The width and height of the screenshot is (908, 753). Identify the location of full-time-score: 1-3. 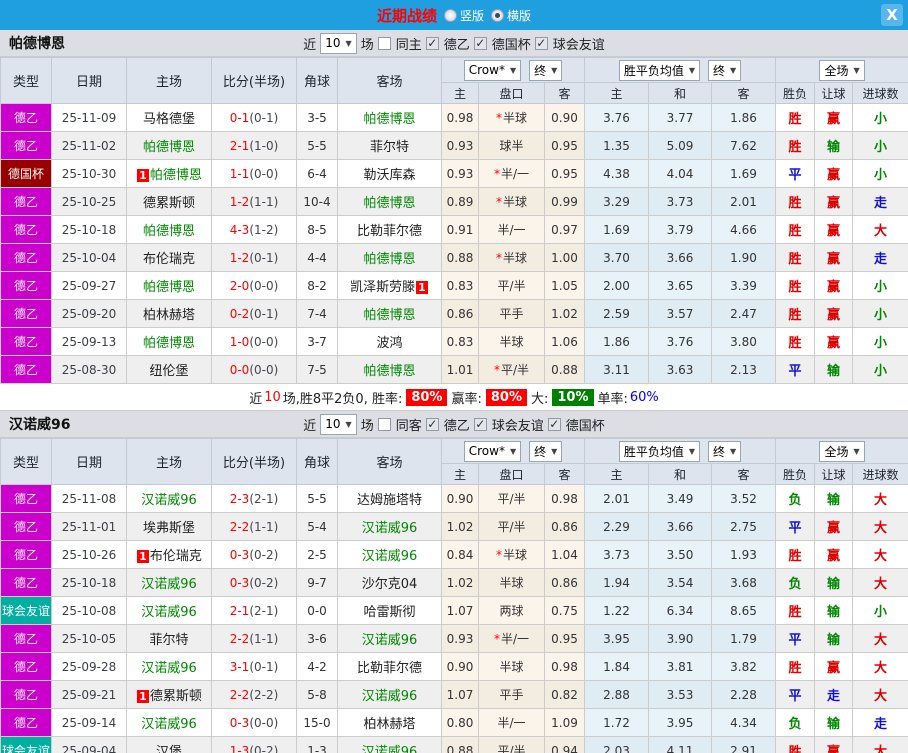
(239, 748).